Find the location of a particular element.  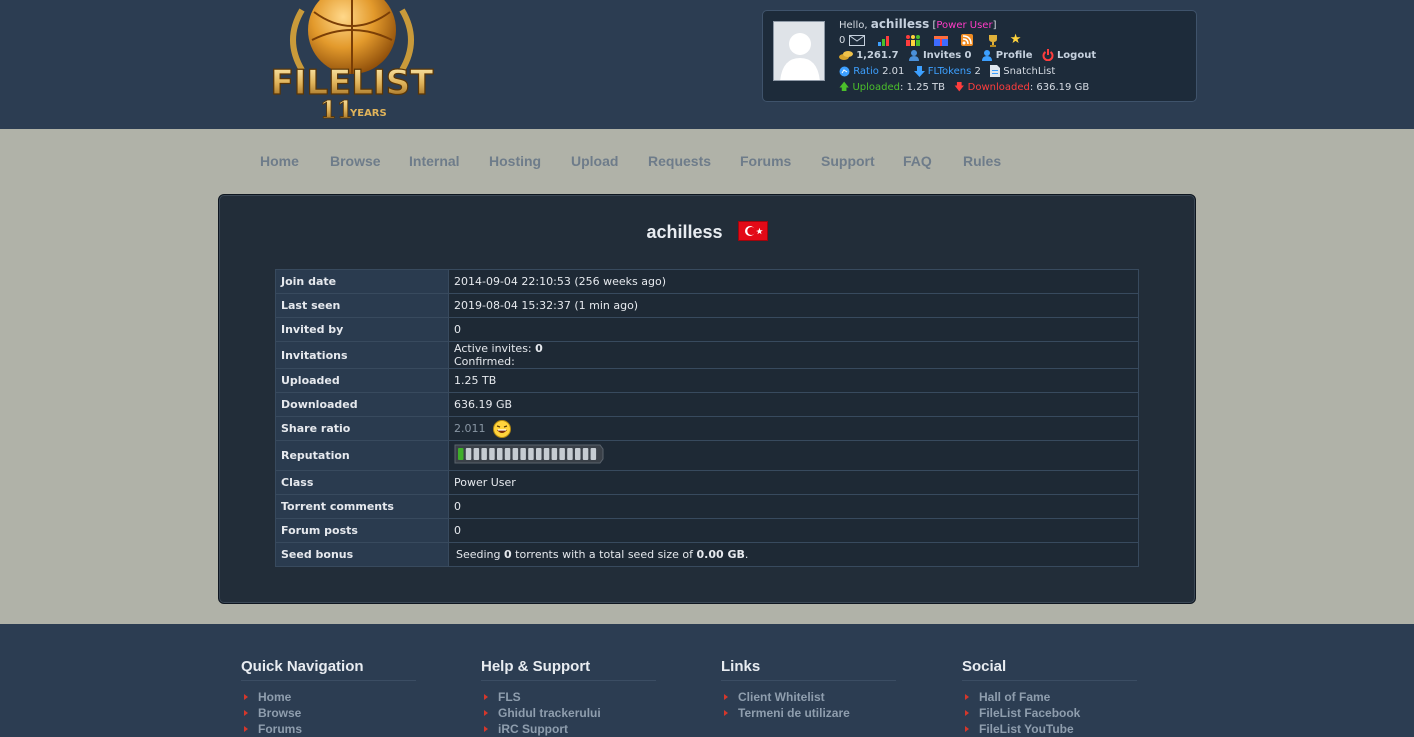

svg-text: YEARS is located at coordinates (368, 113).